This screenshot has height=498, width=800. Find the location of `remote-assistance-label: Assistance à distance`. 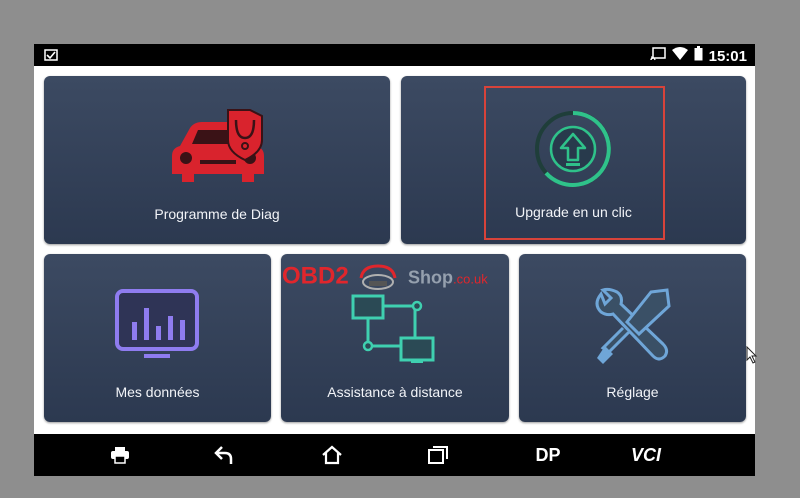

remote-assistance-label: Assistance à distance is located at coordinates (395, 392).